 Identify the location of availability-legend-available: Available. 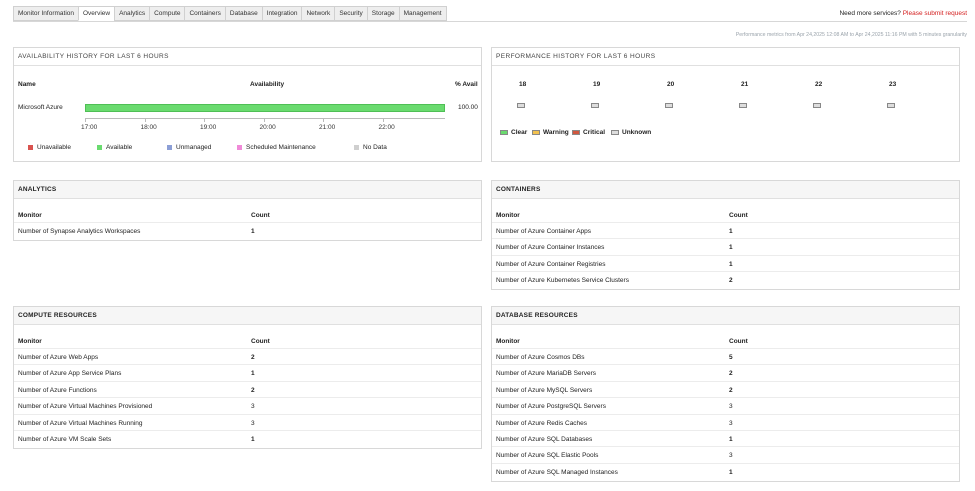
(114, 147).